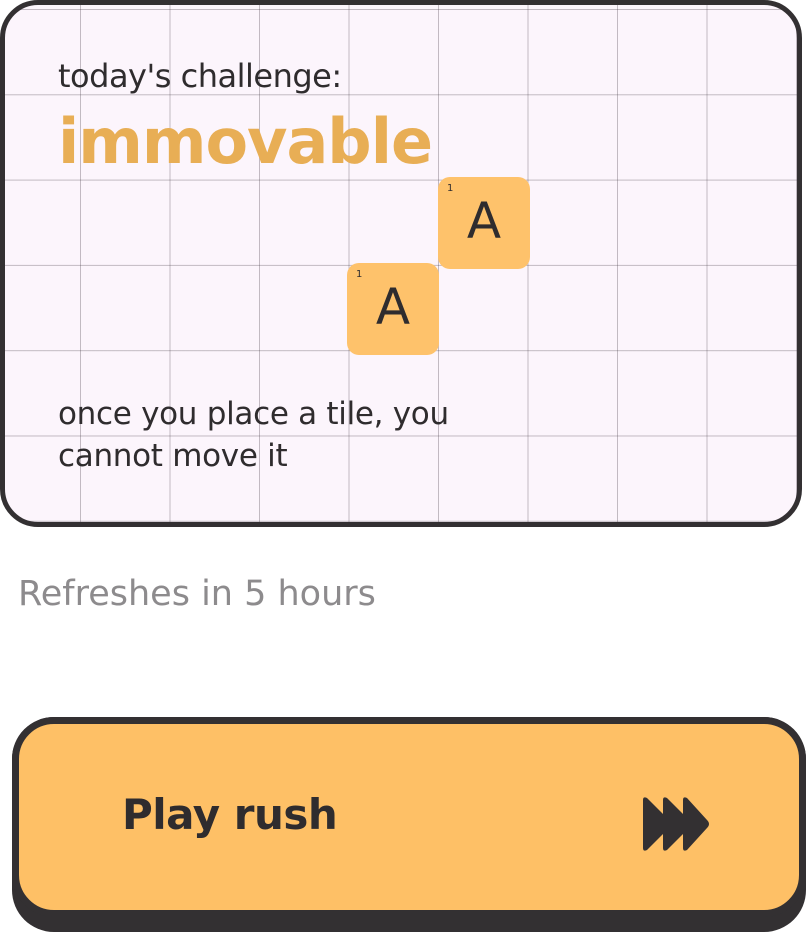 The height and width of the screenshot is (932, 806). Describe the element at coordinates (245, 141) in the screenshot. I see `challenge-name: immovable` at that location.